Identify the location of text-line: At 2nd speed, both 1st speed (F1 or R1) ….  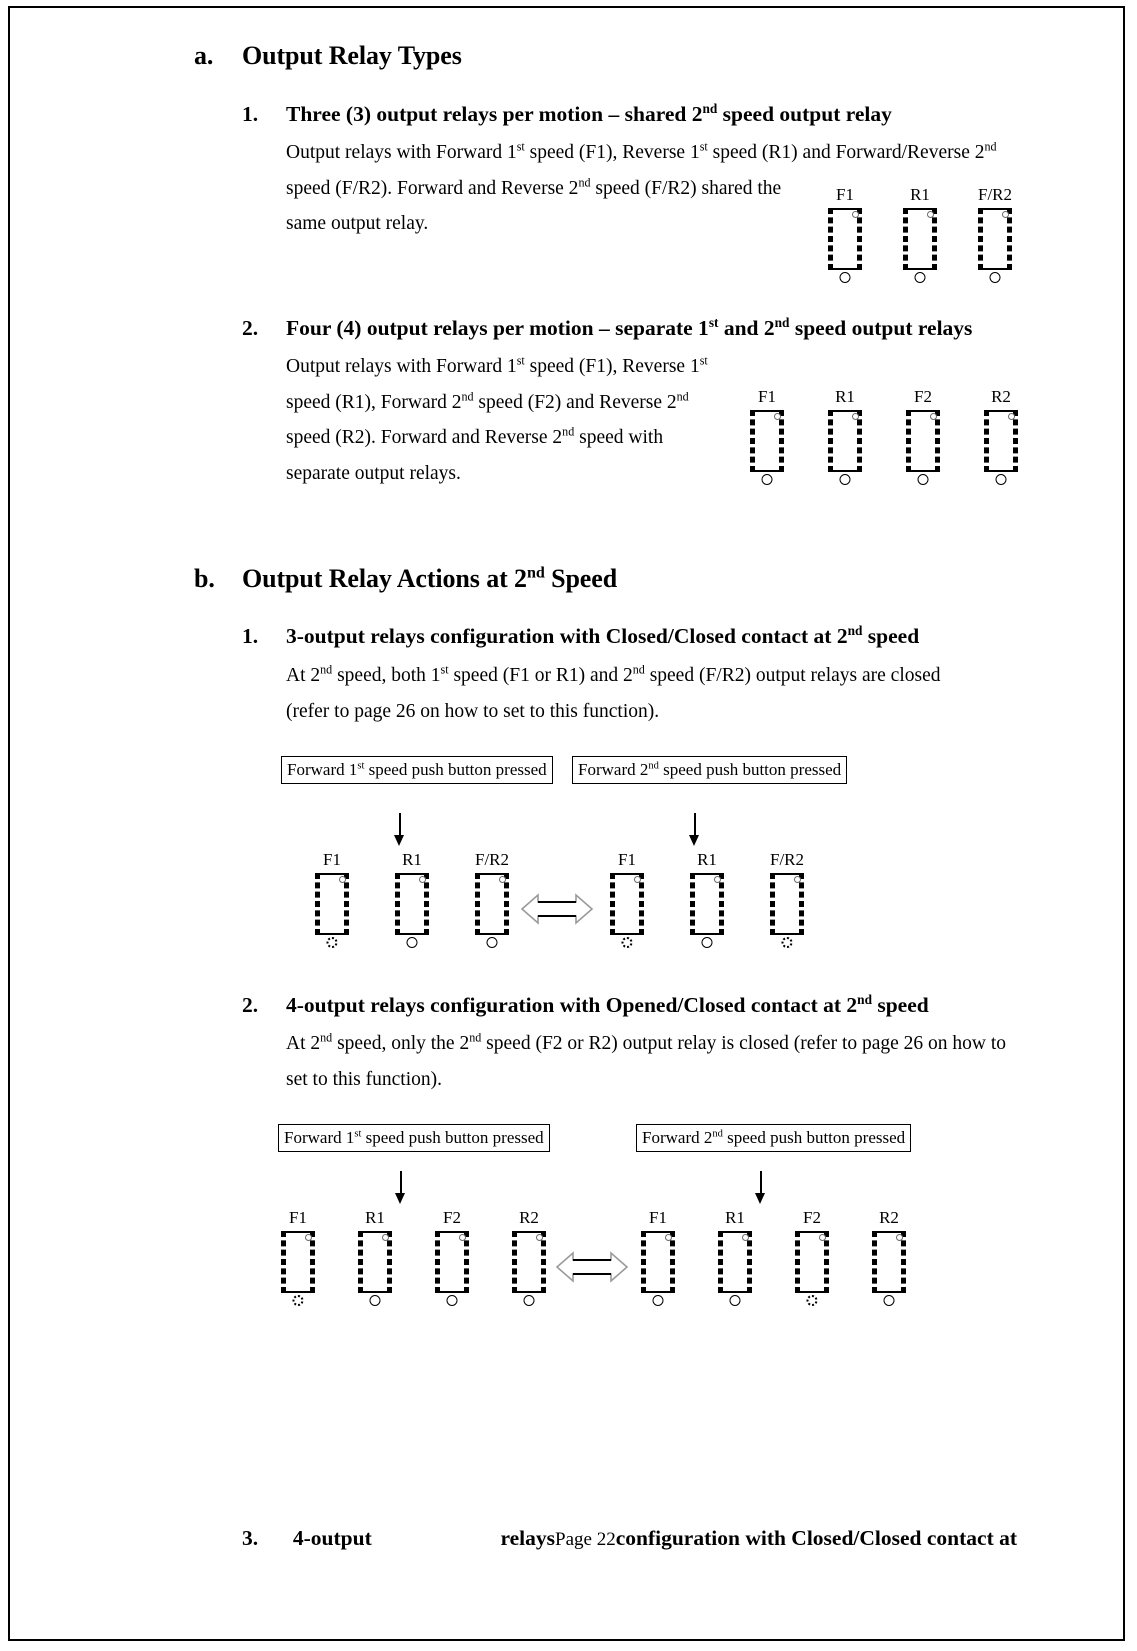
(613, 674).